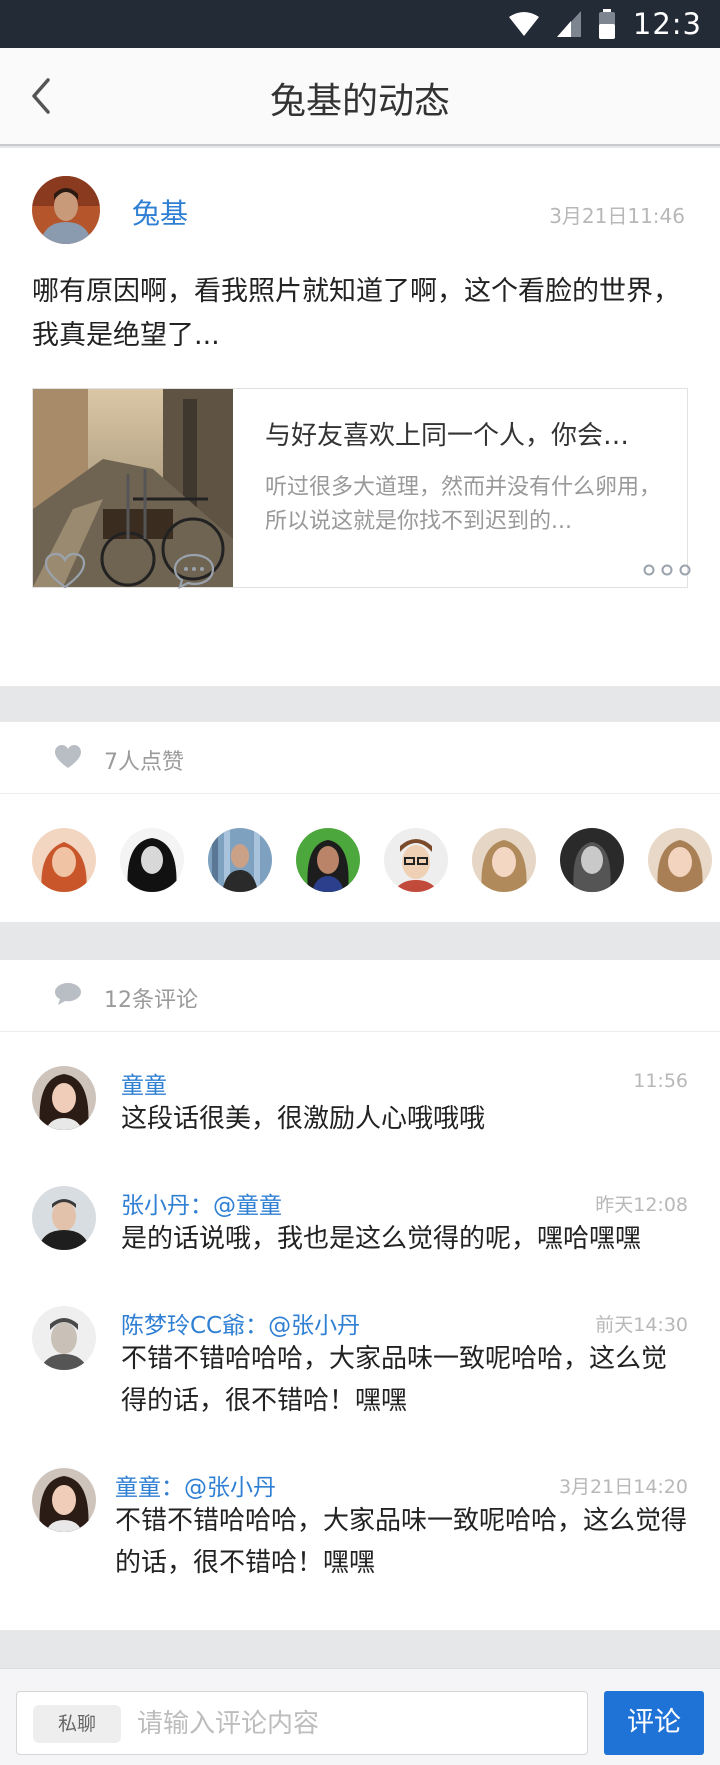 The image size is (720, 1765). What do you see at coordinates (667, 570) in the screenshot?
I see `more-options-icon` at bounding box center [667, 570].